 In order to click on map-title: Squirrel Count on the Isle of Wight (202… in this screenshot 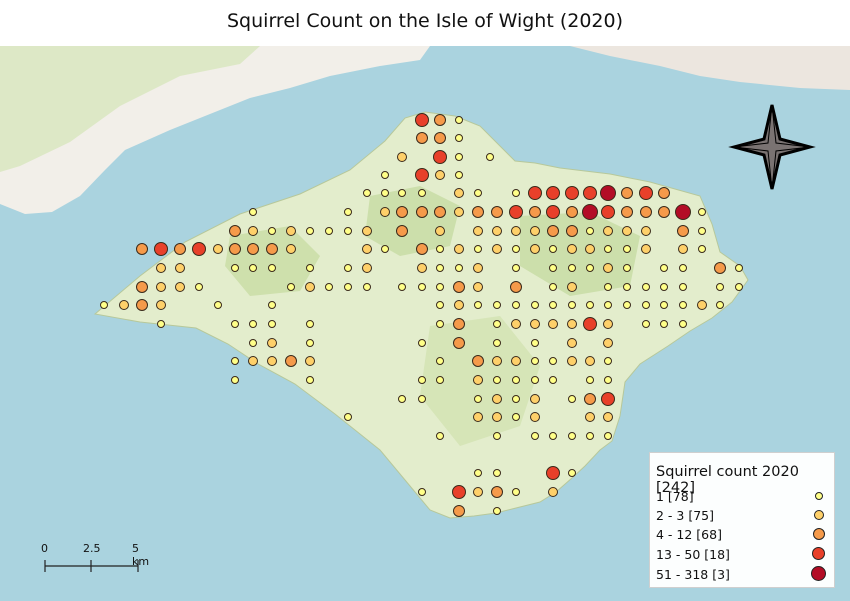, I will do `click(425, 21)`.